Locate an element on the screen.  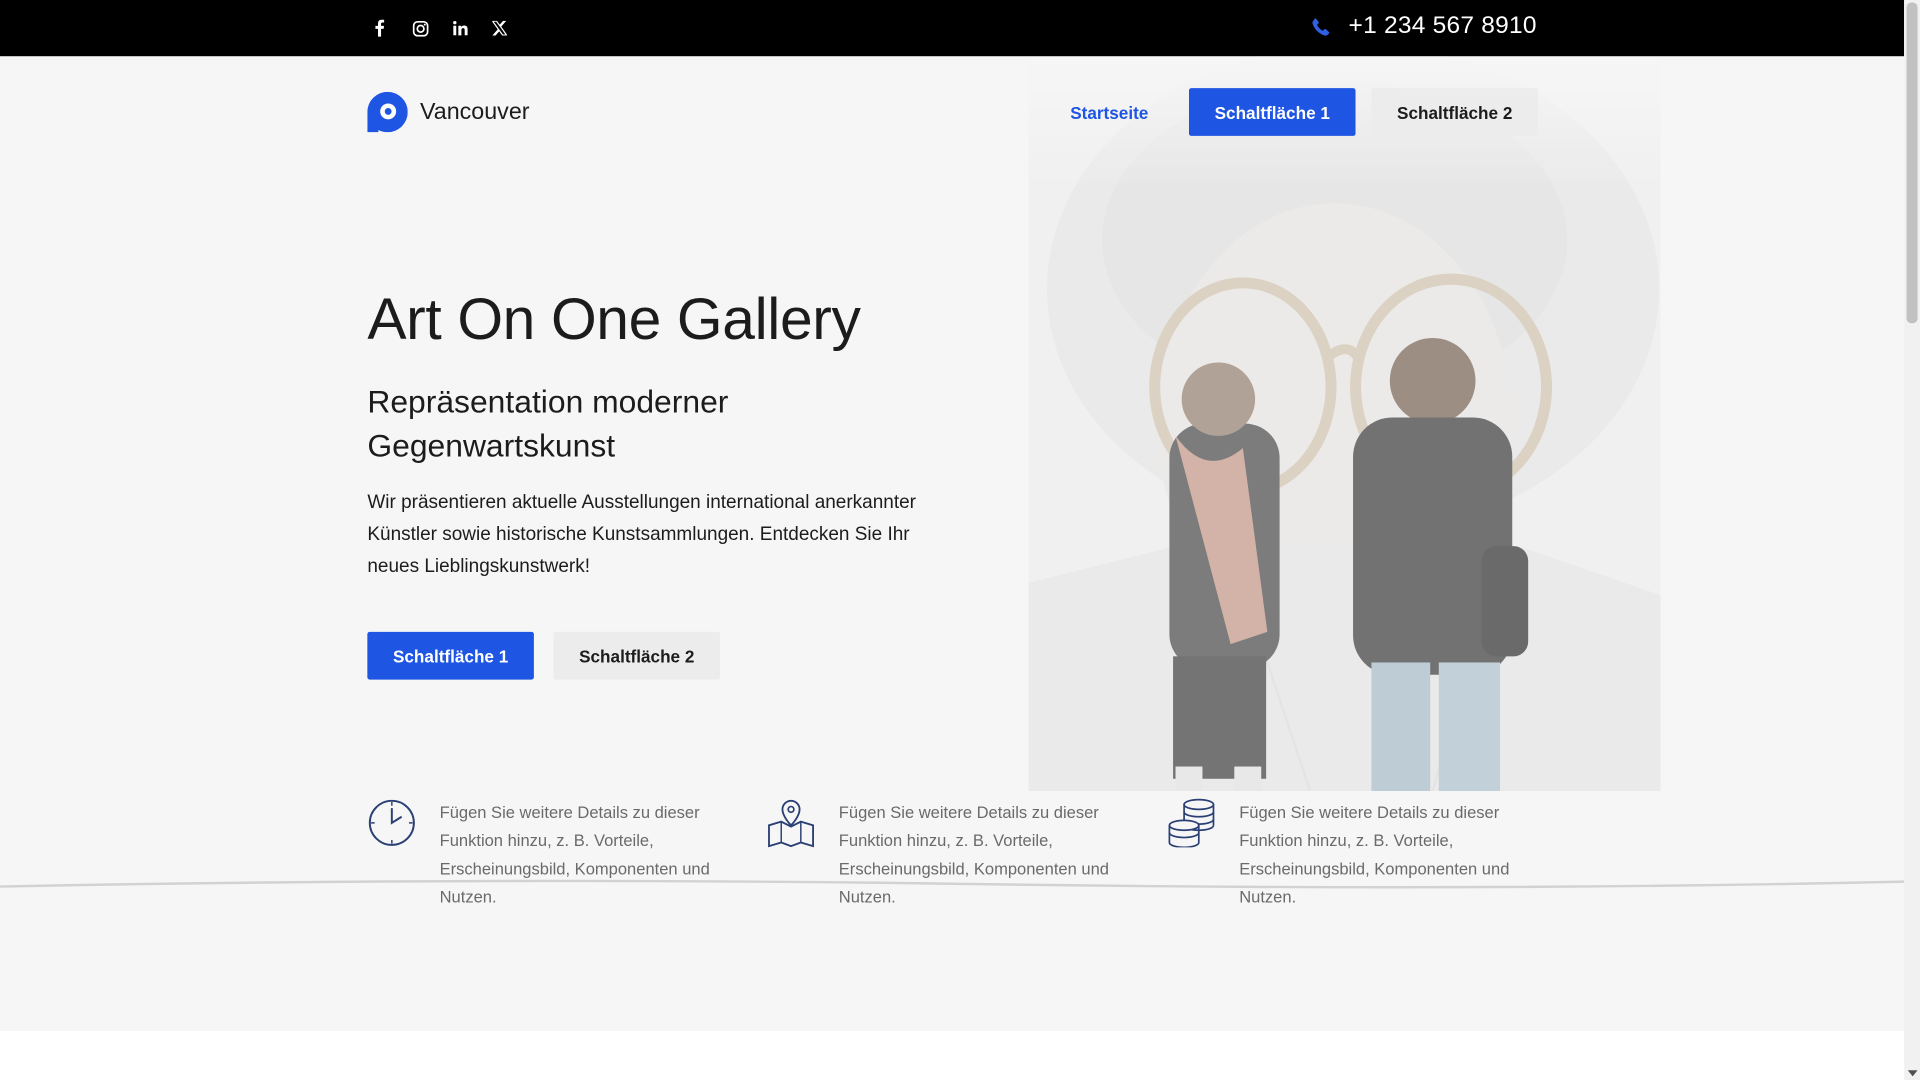
hero-button-1: Schaltfläche 1 is located at coordinates (450, 655).